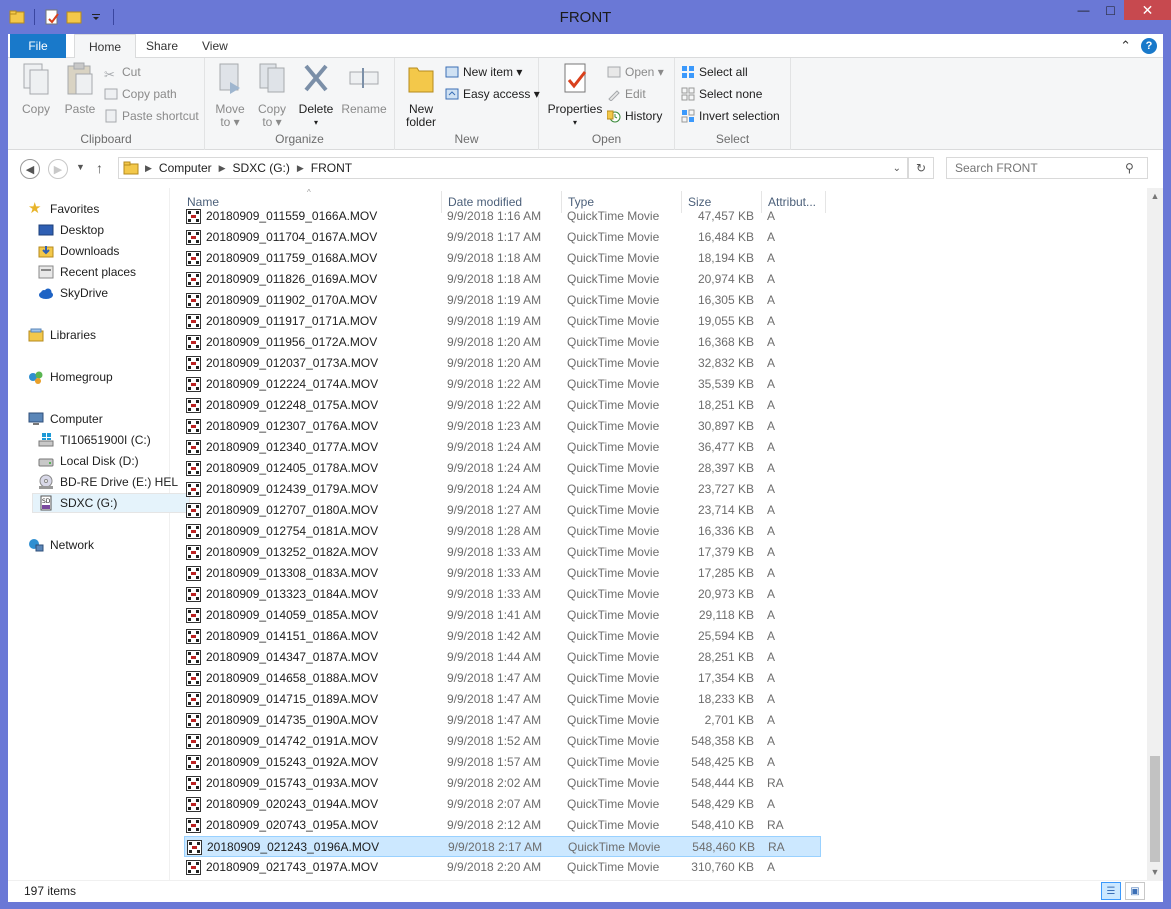 The height and width of the screenshot is (909, 1171). I want to click on nav-network-label: Network, so click(72, 545).